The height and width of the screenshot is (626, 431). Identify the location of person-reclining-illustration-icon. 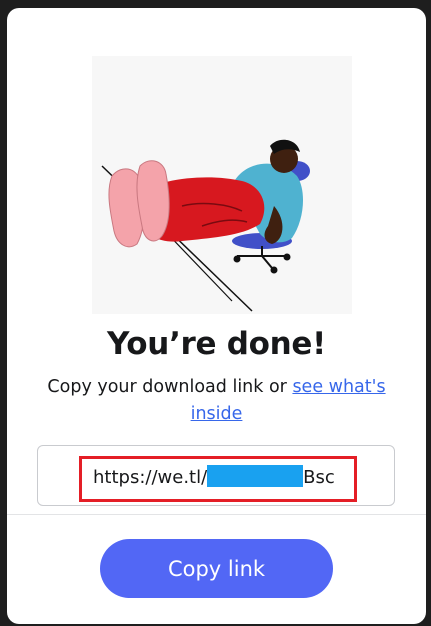
(205, 225).